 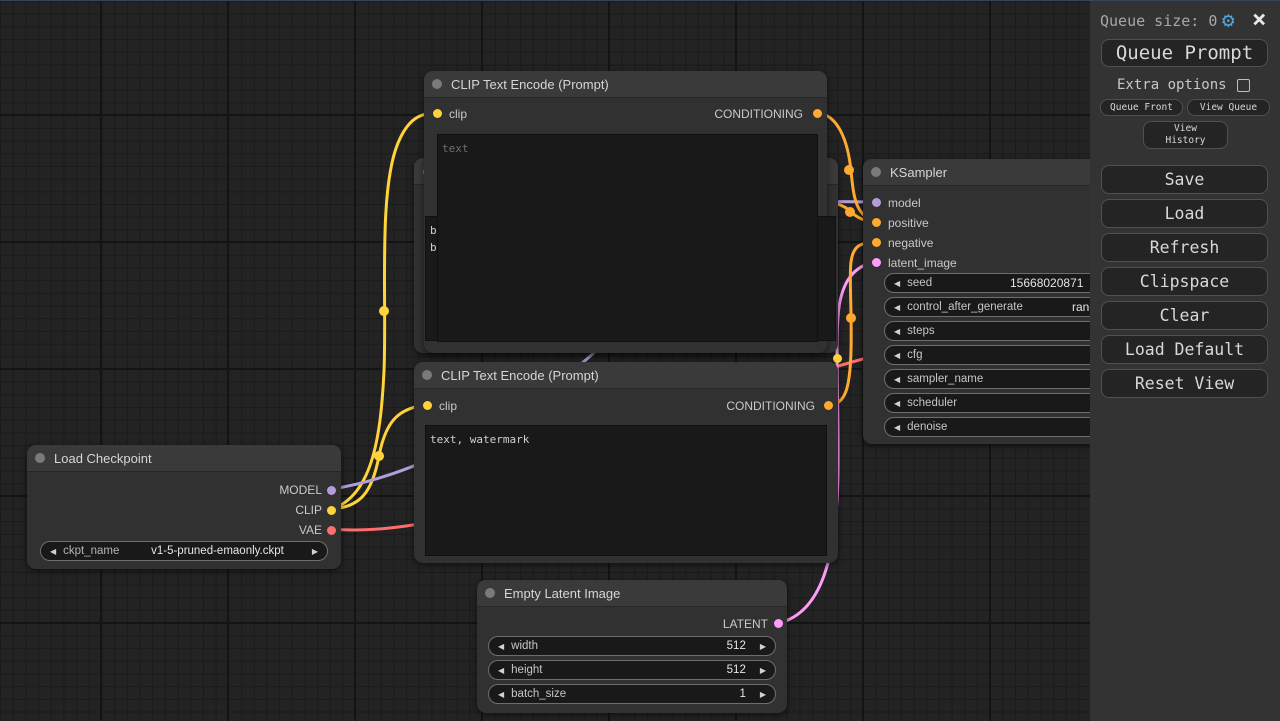 I want to click on width-widget: ◀ width 512 ▶, so click(x=632, y=646).